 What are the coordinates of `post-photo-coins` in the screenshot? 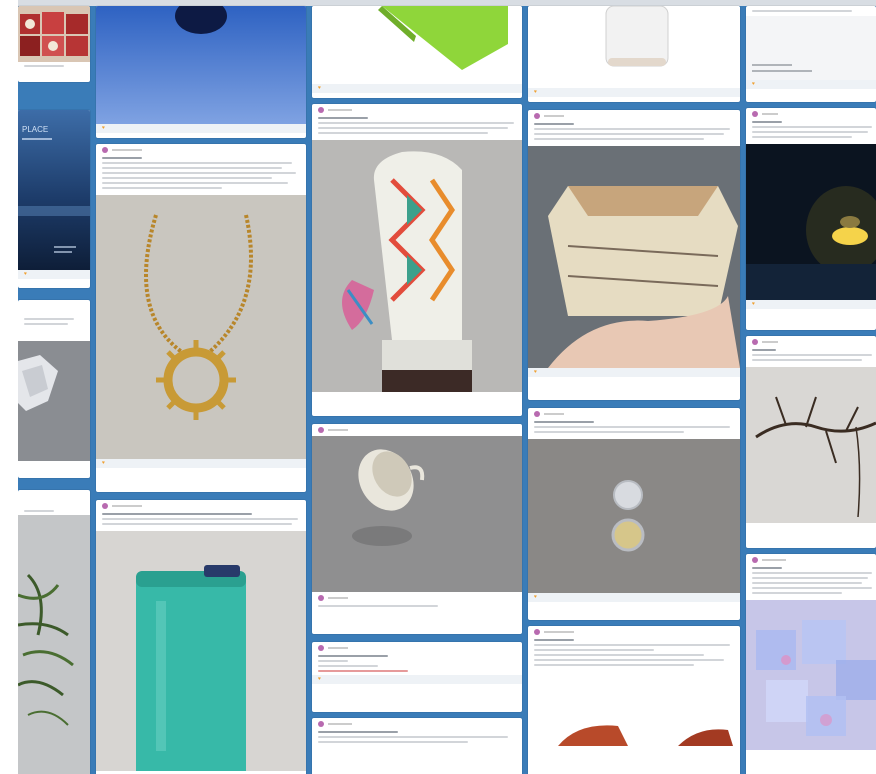 It's located at (634, 516).